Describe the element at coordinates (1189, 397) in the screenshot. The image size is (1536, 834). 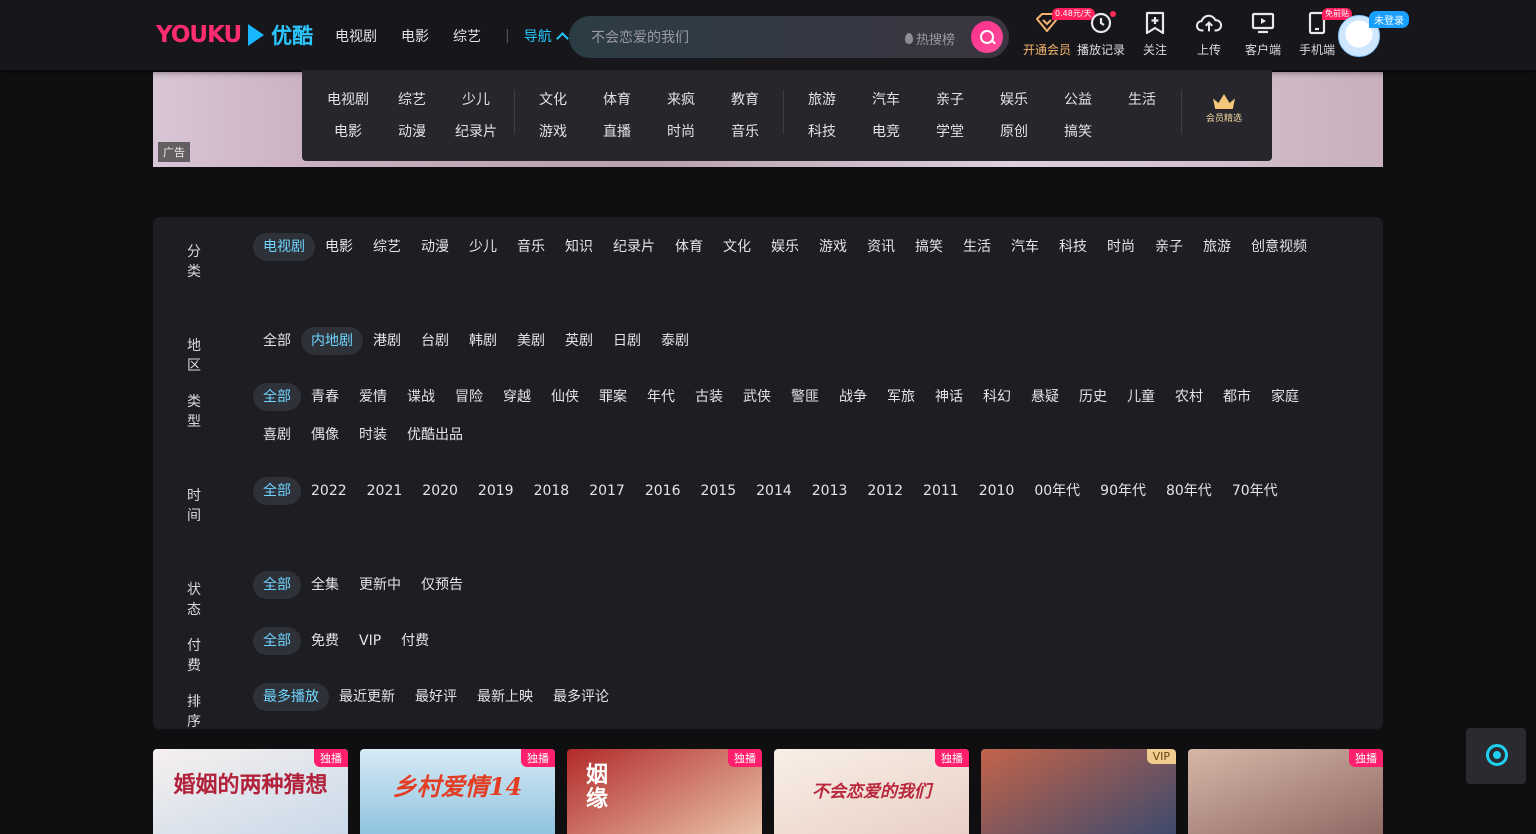
I see `filter-option: 农村` at that location.